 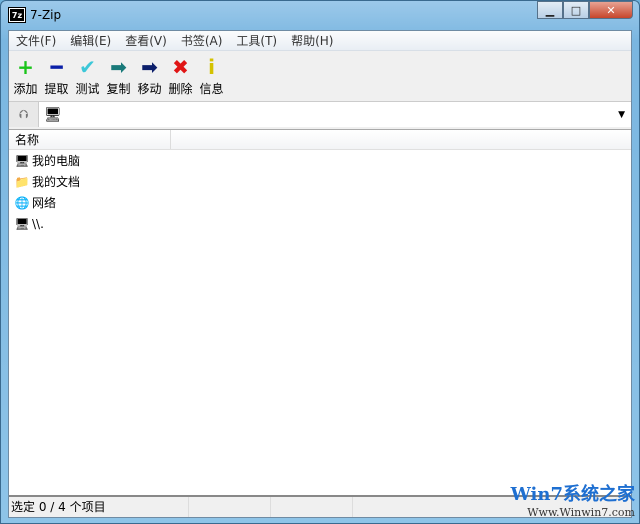 What do you see at coordinates (611, 10) in the screenshot?
I see `close-button: ✕` at bounding box center [611, 10].